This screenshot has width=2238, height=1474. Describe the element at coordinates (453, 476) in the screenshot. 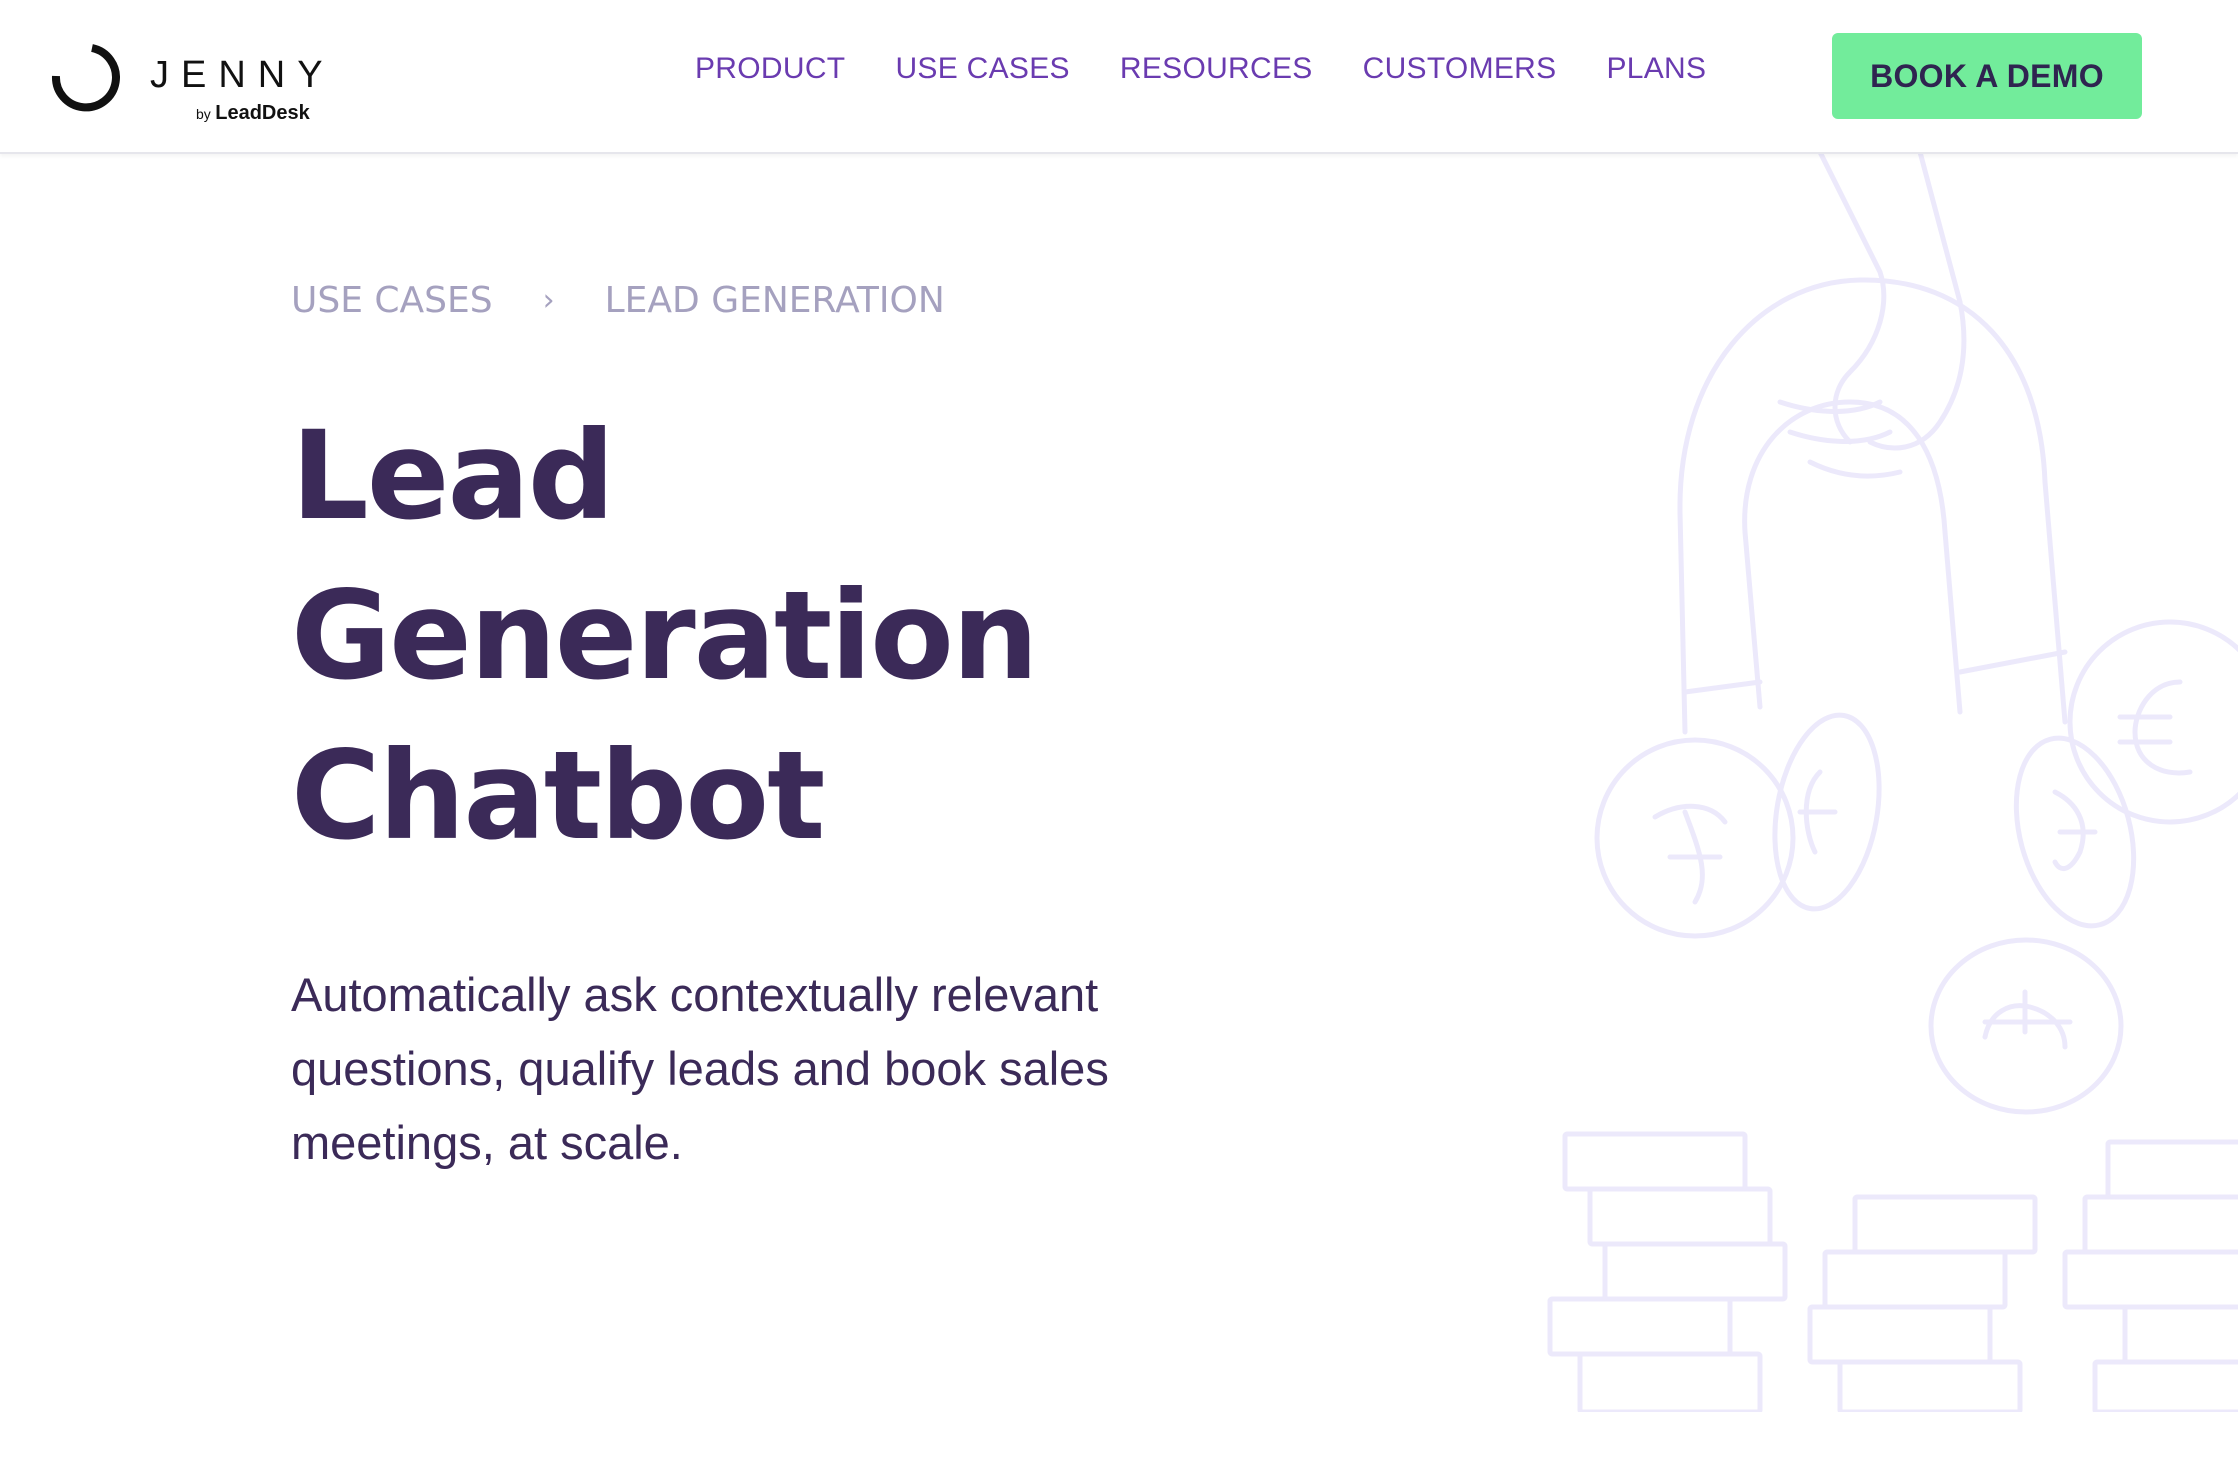

I see `title-line: Lead` at that location.